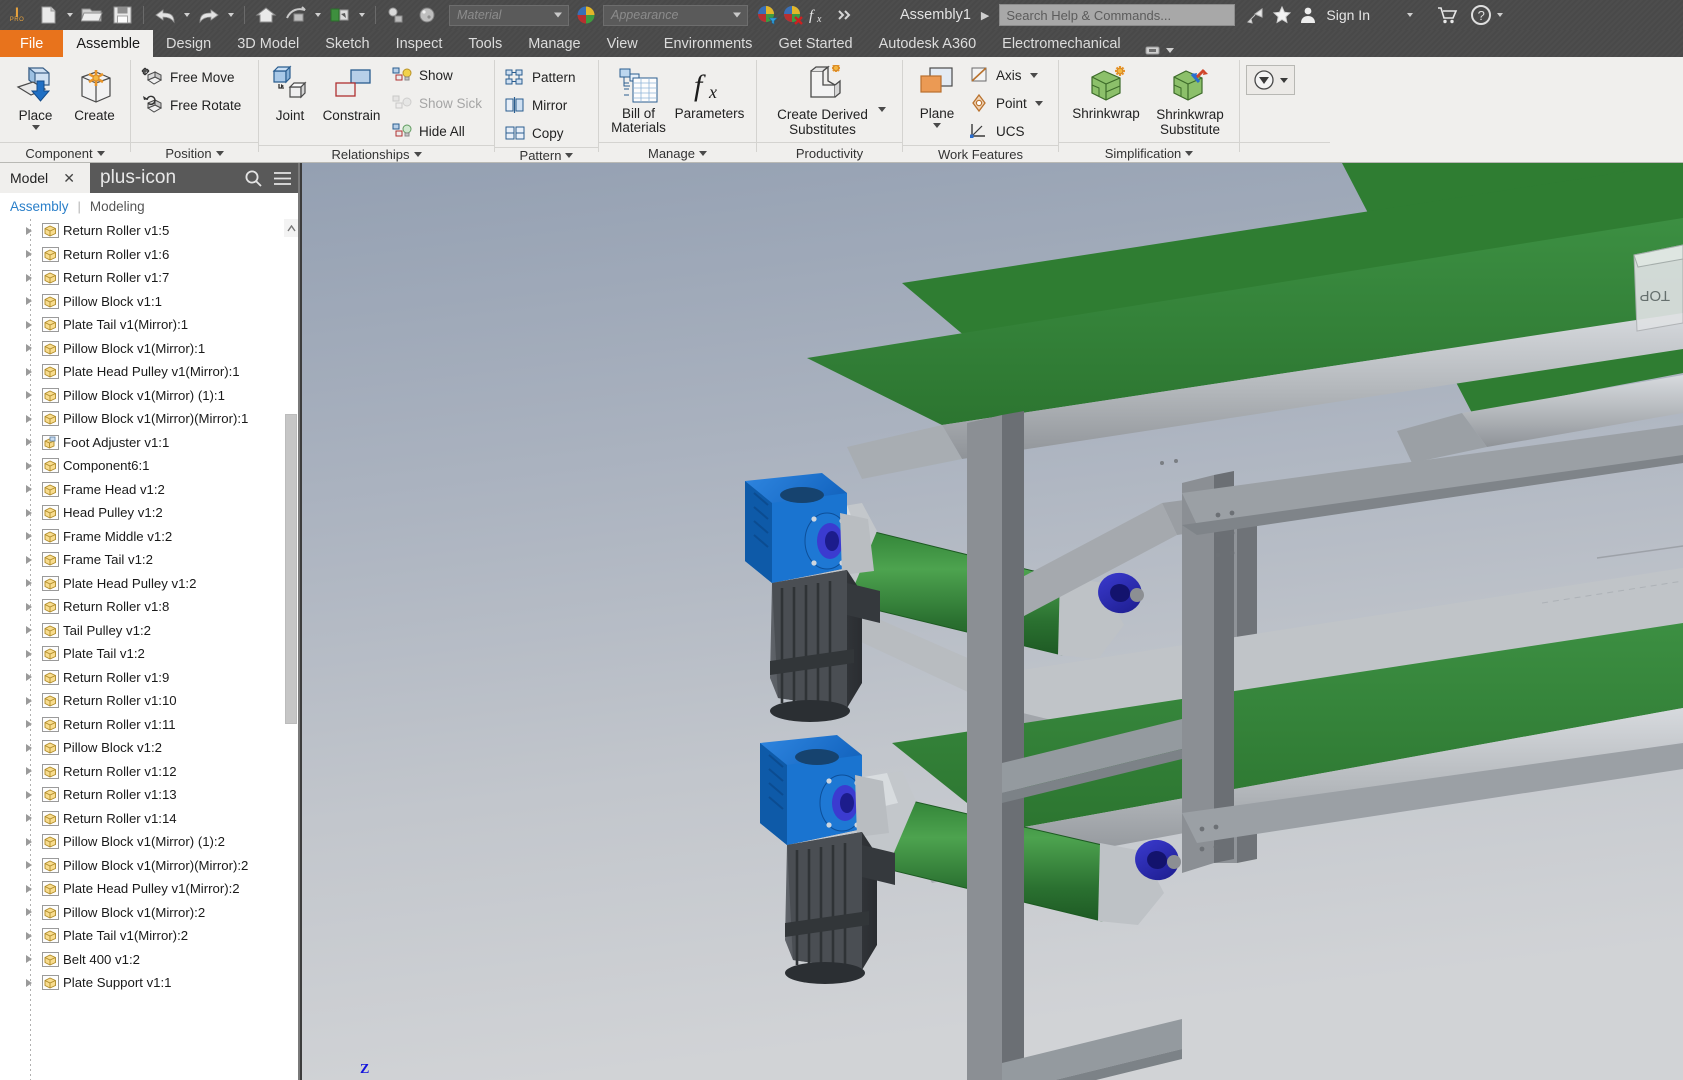 This screenshot has height=1080, width=1683. What do you see at coordinates (829, 152) in the screenshot?
I see `panel-title-productivity: Productivity` at bounding box center [829, 152].